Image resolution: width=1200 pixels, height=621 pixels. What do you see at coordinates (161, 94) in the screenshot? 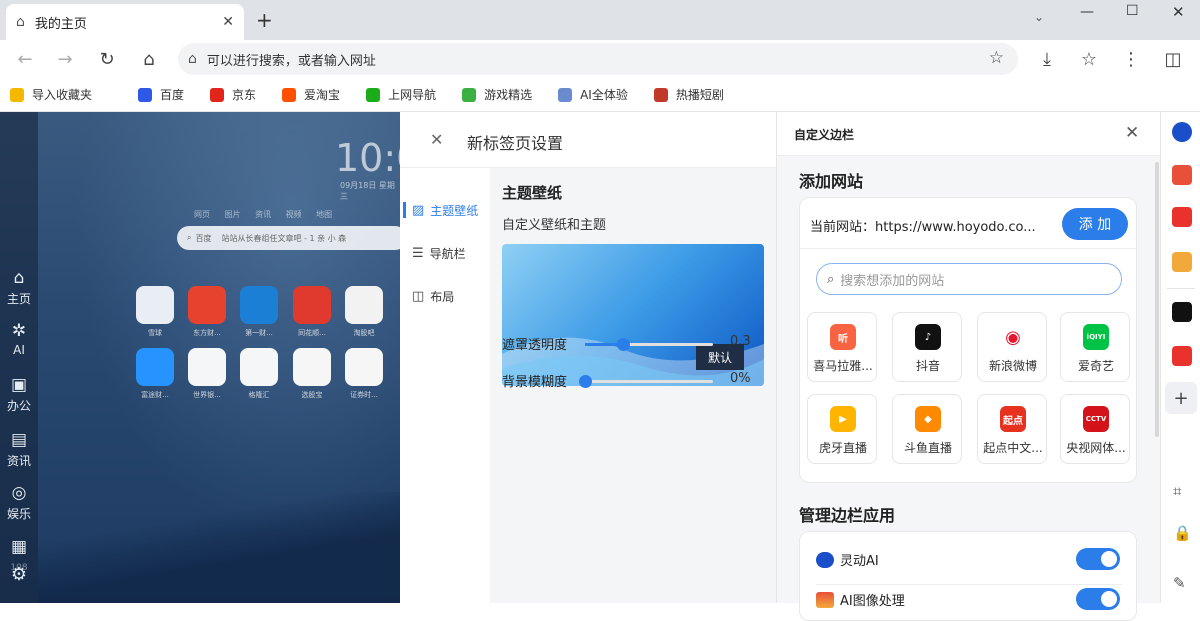
I see `bookmark-item: 百度` at bounding box center [161, 94].